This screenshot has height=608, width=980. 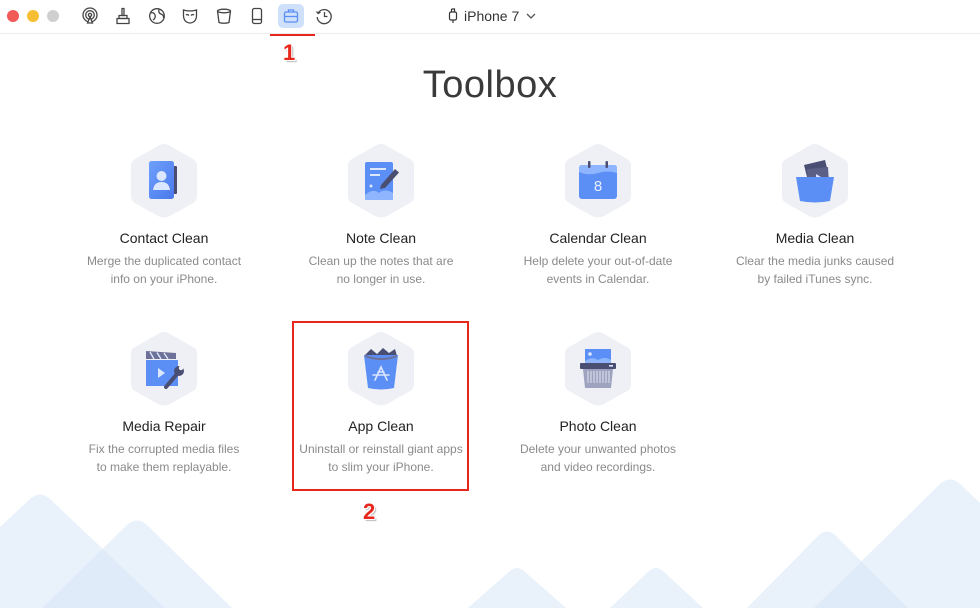 What do you see at coordinates (381, 426) in the screenshot?
I see `tool-name: App Clean` at bounding box center [381, 426].